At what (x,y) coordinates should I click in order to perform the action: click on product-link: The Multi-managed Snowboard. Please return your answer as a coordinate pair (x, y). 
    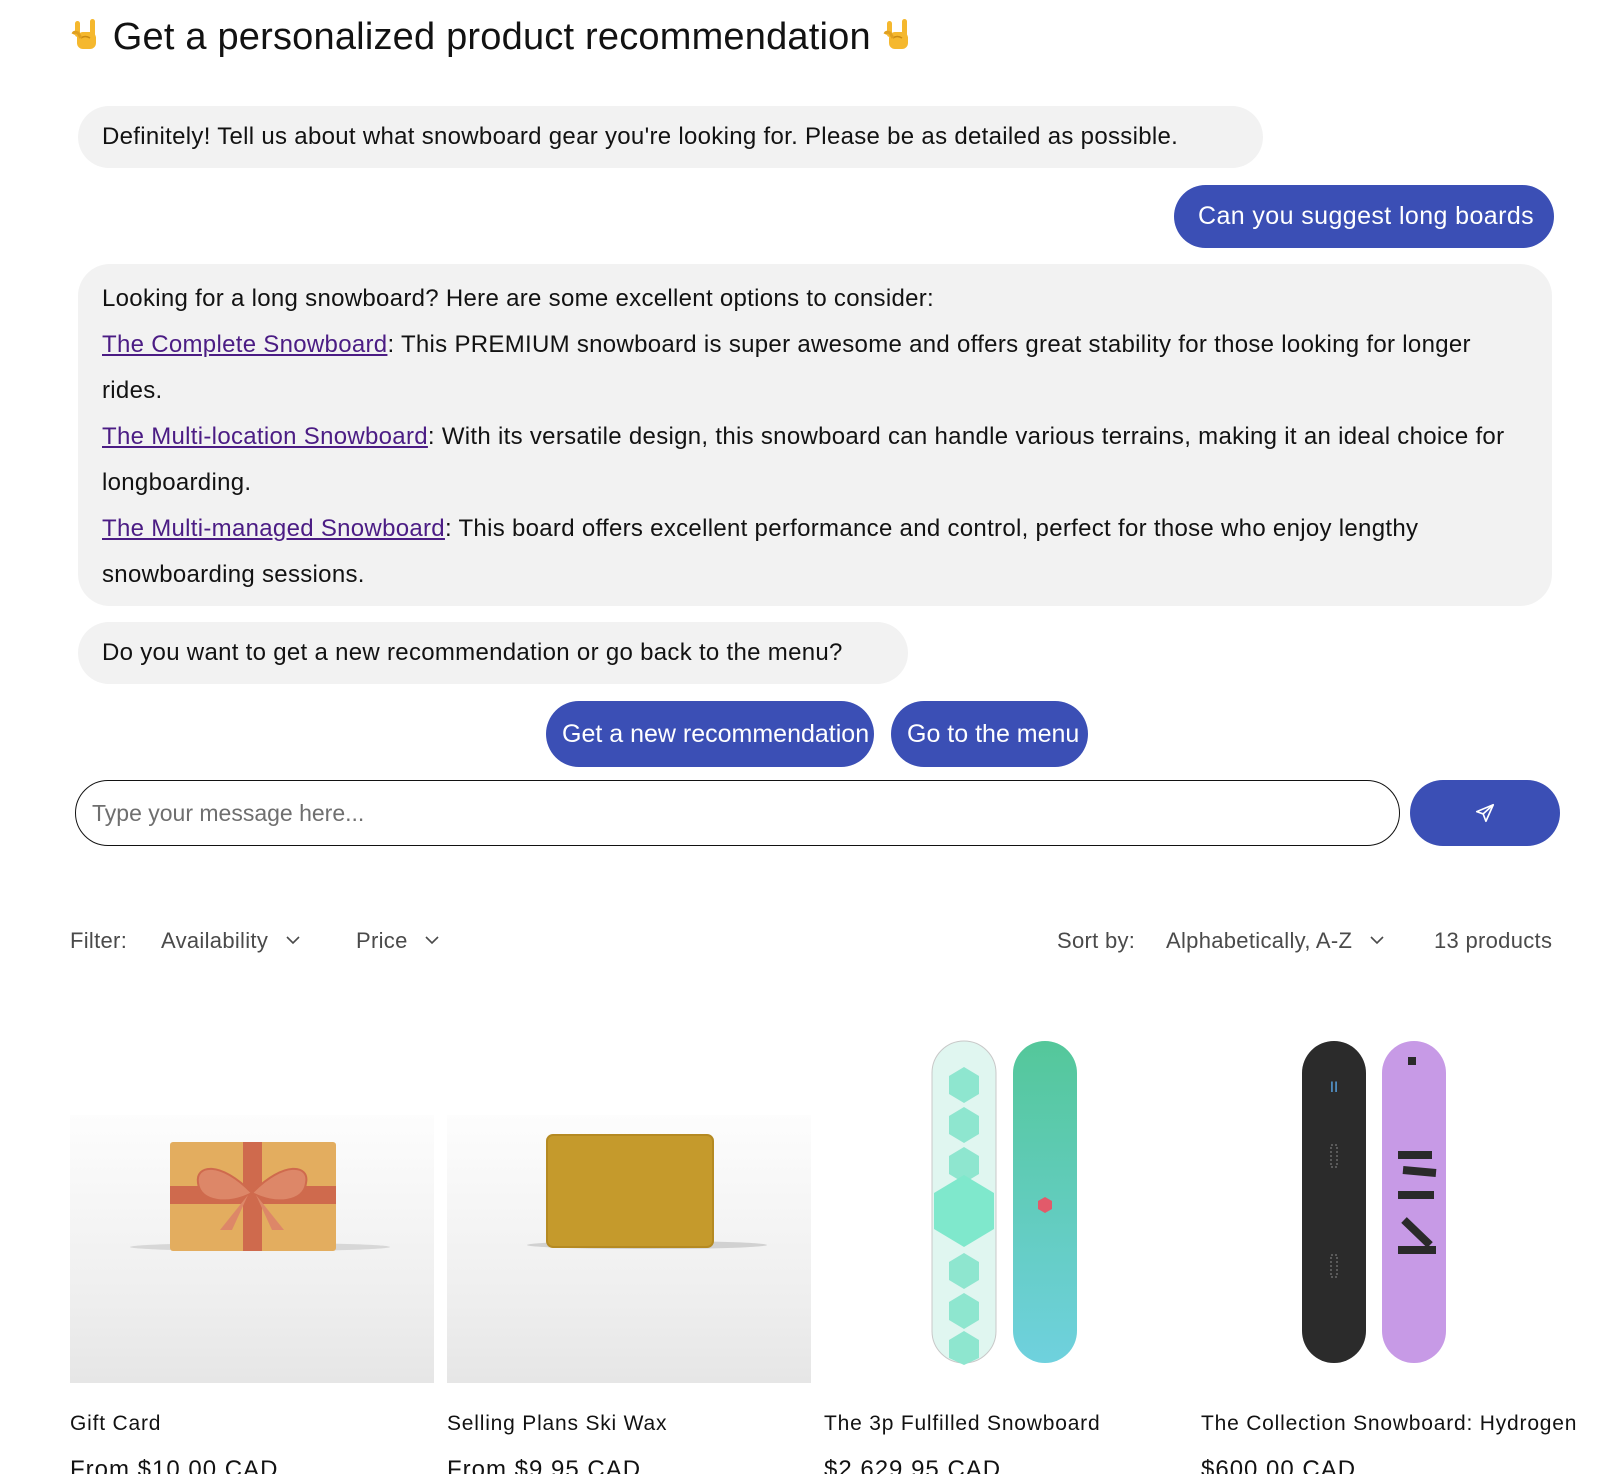
    Looking at the image, I should click on (273, 528).